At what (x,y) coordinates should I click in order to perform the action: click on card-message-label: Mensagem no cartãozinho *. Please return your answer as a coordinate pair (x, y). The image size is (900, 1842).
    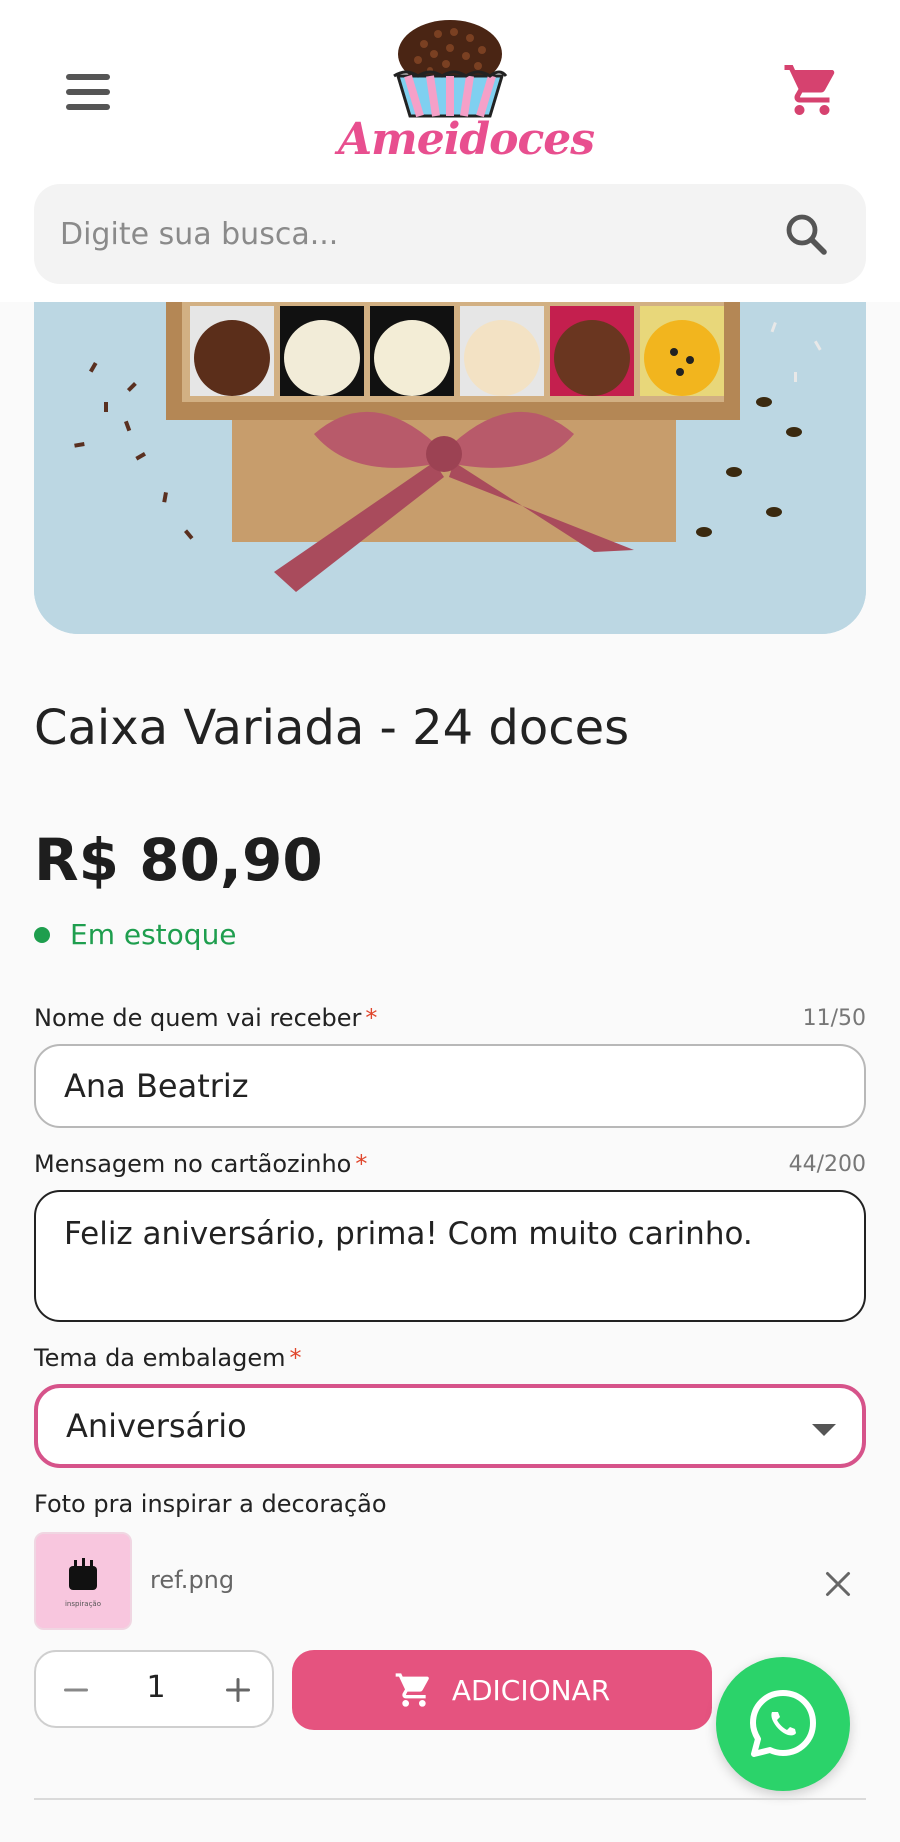
    Looking at the image, I should click on (200, 1164).